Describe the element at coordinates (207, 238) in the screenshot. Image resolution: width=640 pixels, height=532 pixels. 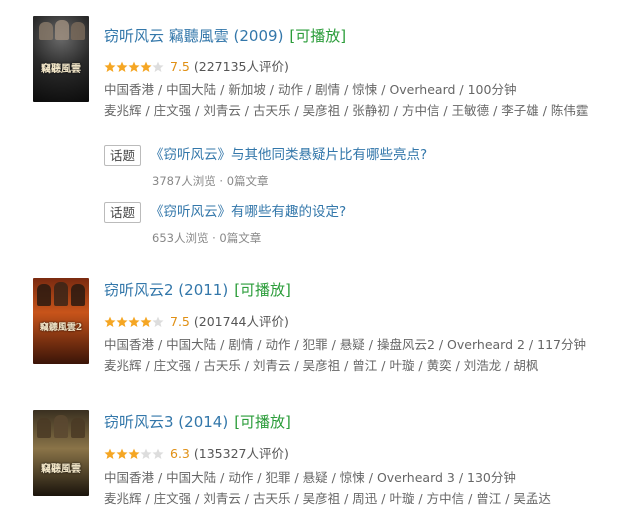
I see `topic-stats: 653人浏览 · 0篇文章` at that location.